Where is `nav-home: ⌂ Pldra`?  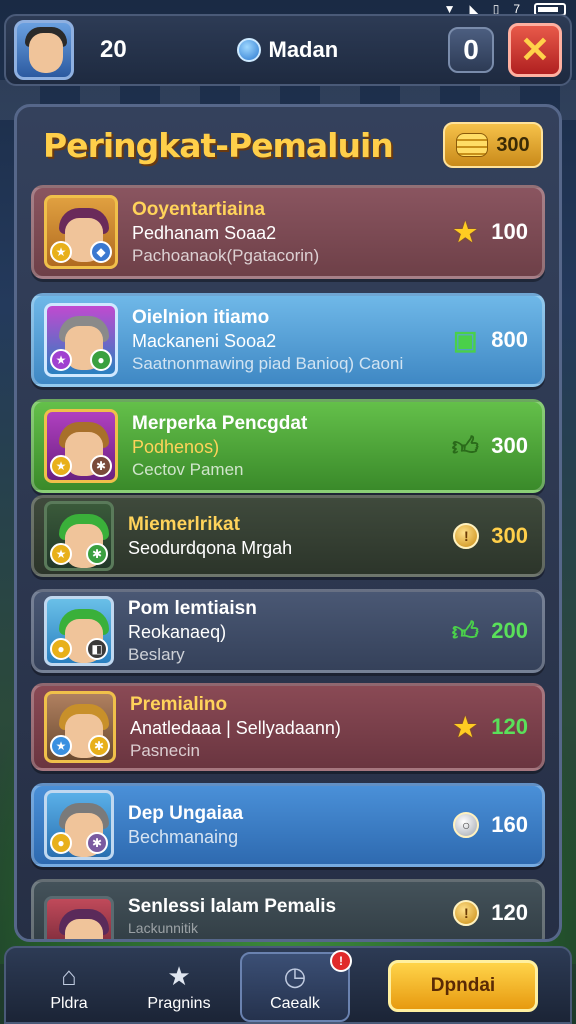 nav-home: ⌂ Pldra is located at coordinates (69, 987).